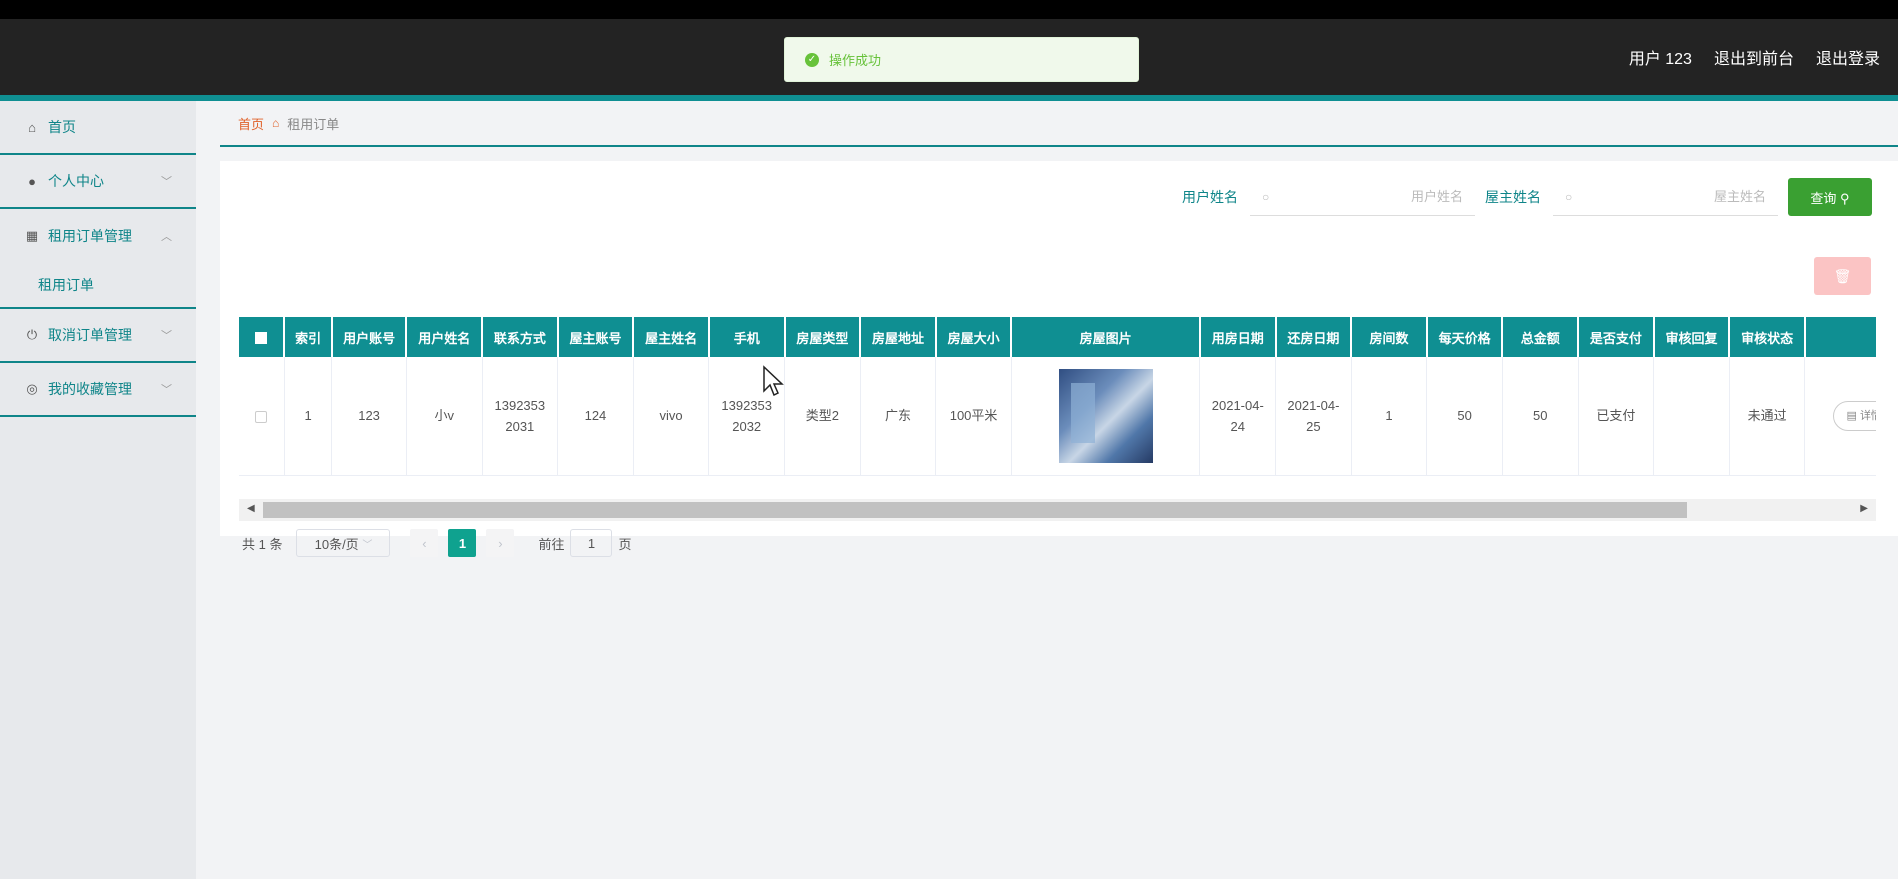  I want to click on page-size-value: 10条/页, so click(336, 544).